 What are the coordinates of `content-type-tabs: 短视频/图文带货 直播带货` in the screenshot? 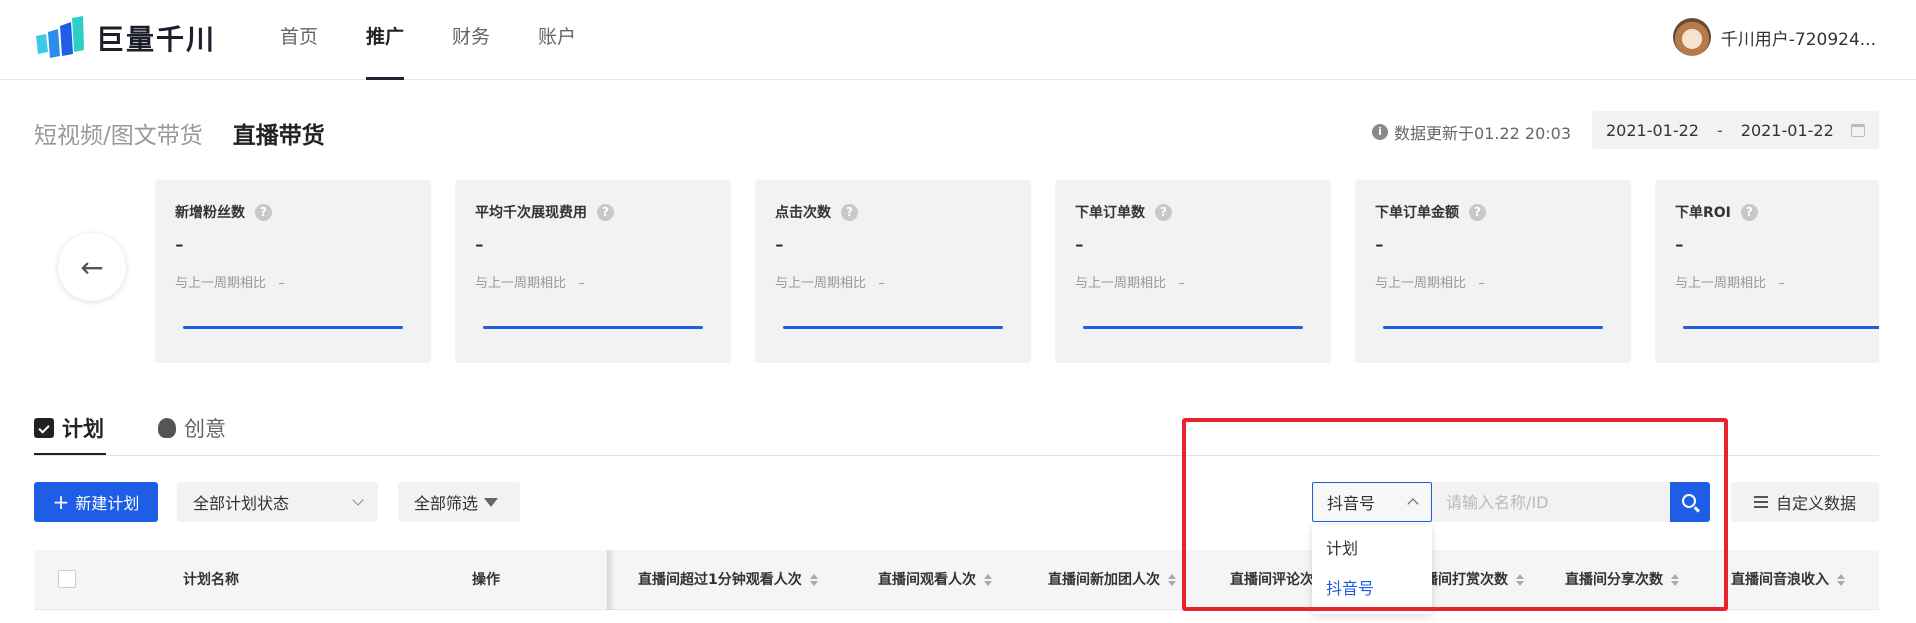 It's located at (179, 133).